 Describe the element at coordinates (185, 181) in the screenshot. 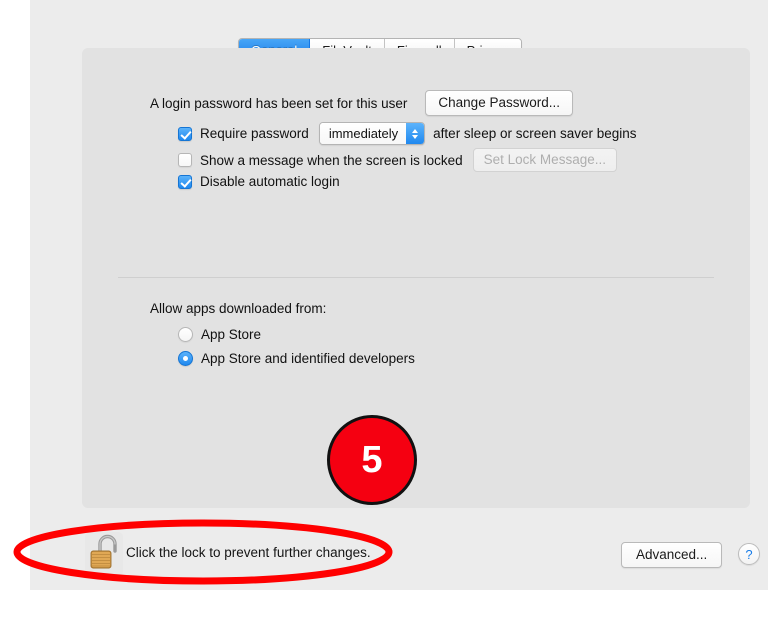

I see `disable-automatic-login-checkbox` at that location.